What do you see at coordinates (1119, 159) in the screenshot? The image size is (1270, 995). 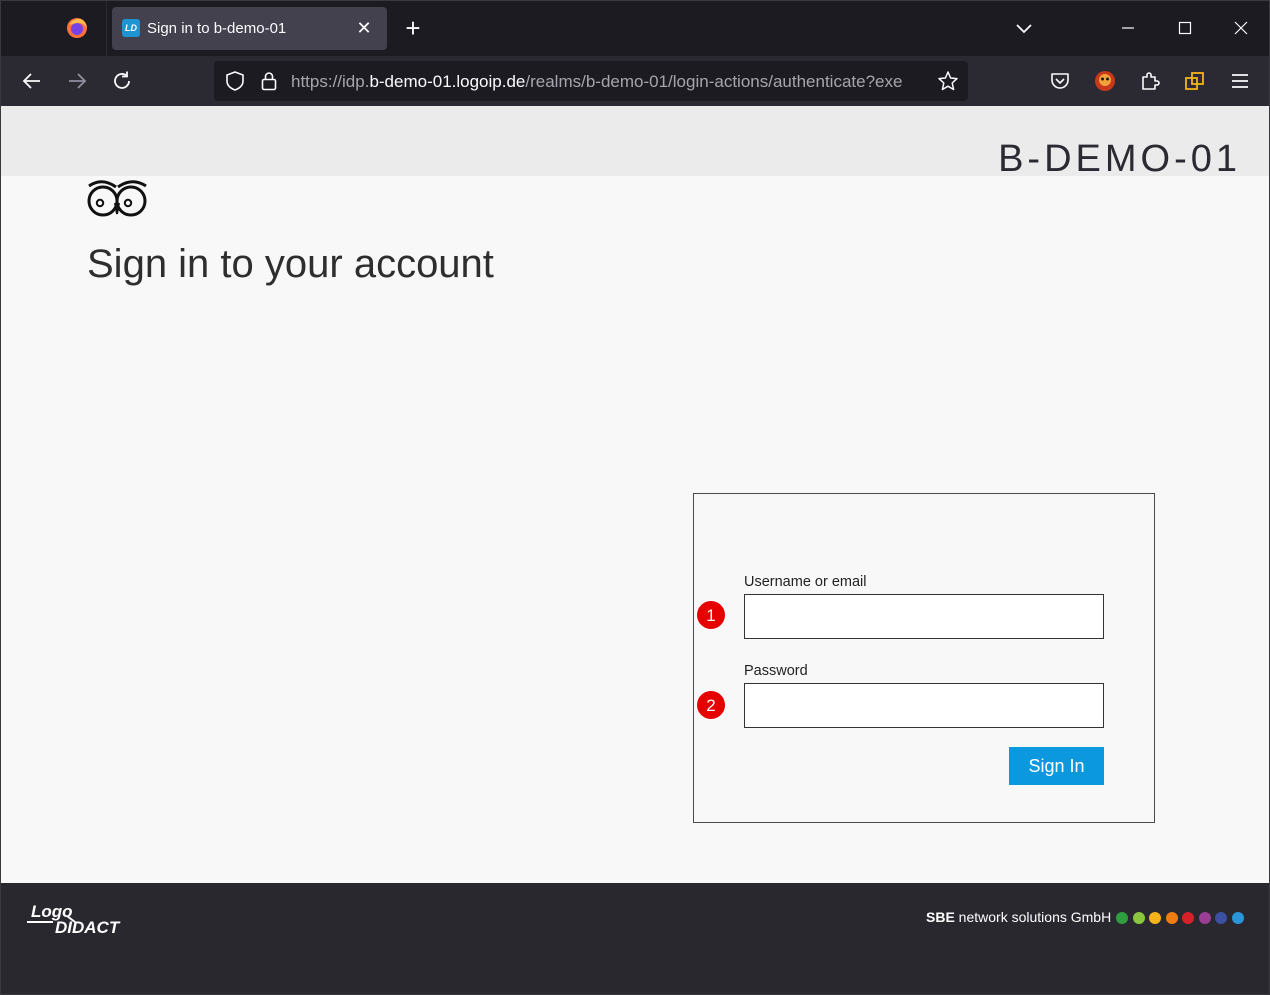 I see `realm-name: B-DEMO-01` at bounding box center [1119, 159].